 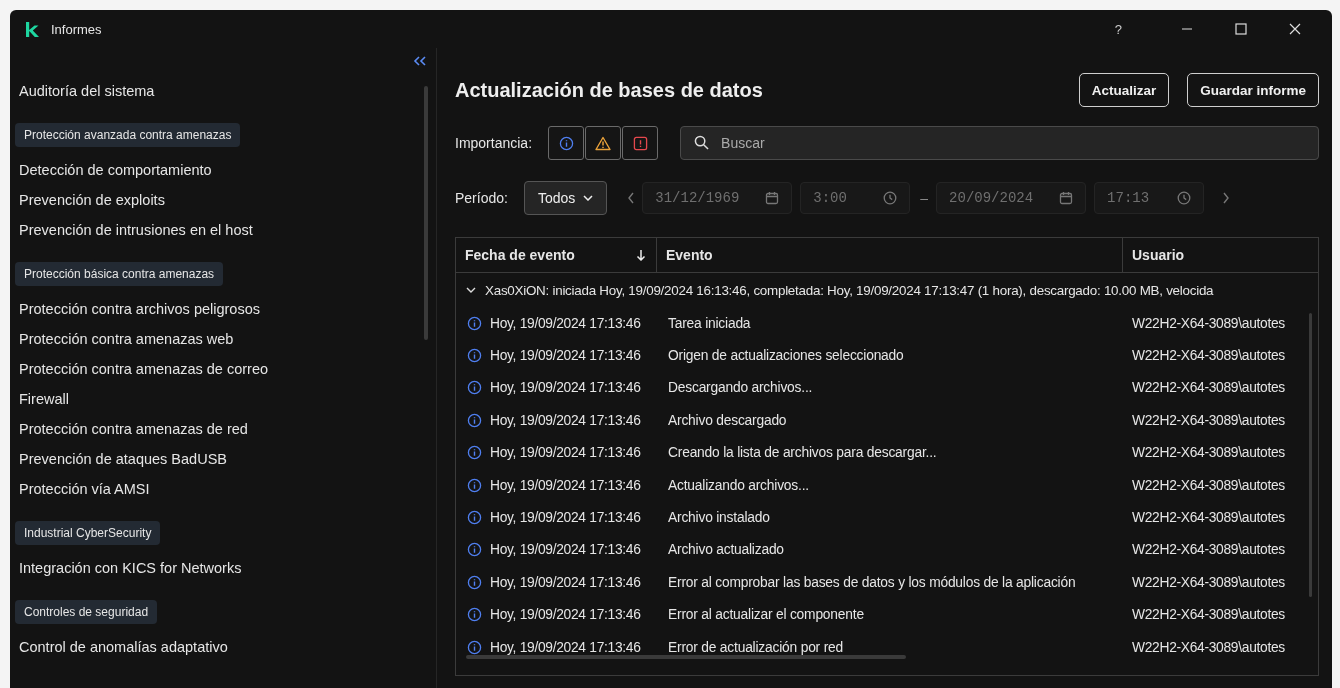 I want to click on warning-filter-button, so click(x=603, y=143).